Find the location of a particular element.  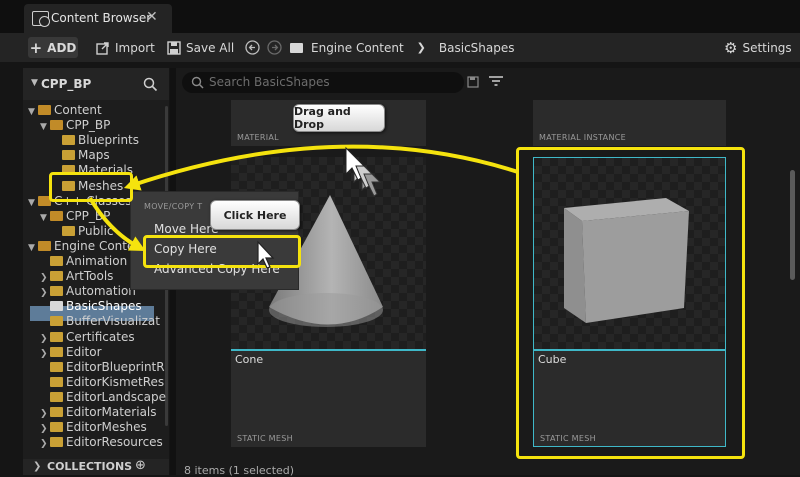

click-here-text: Click Here is located at coordinates (255, 215).